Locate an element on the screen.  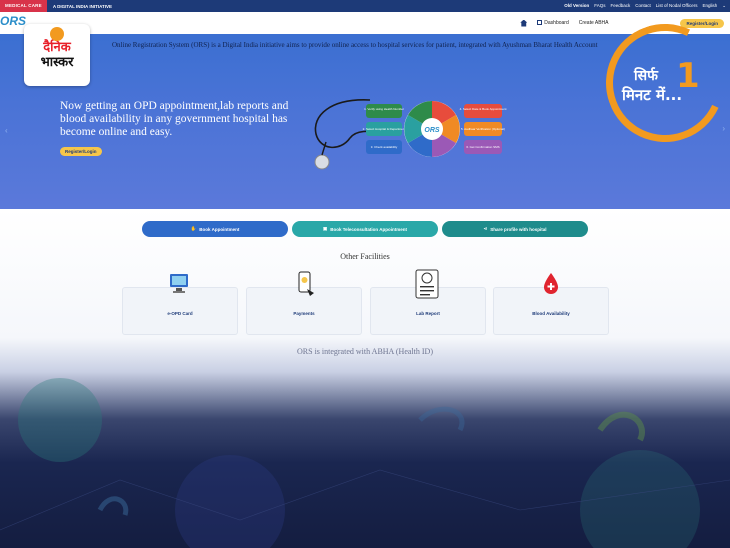
hero-register-login-button: Register/Login is located at coordinates (81, 151).